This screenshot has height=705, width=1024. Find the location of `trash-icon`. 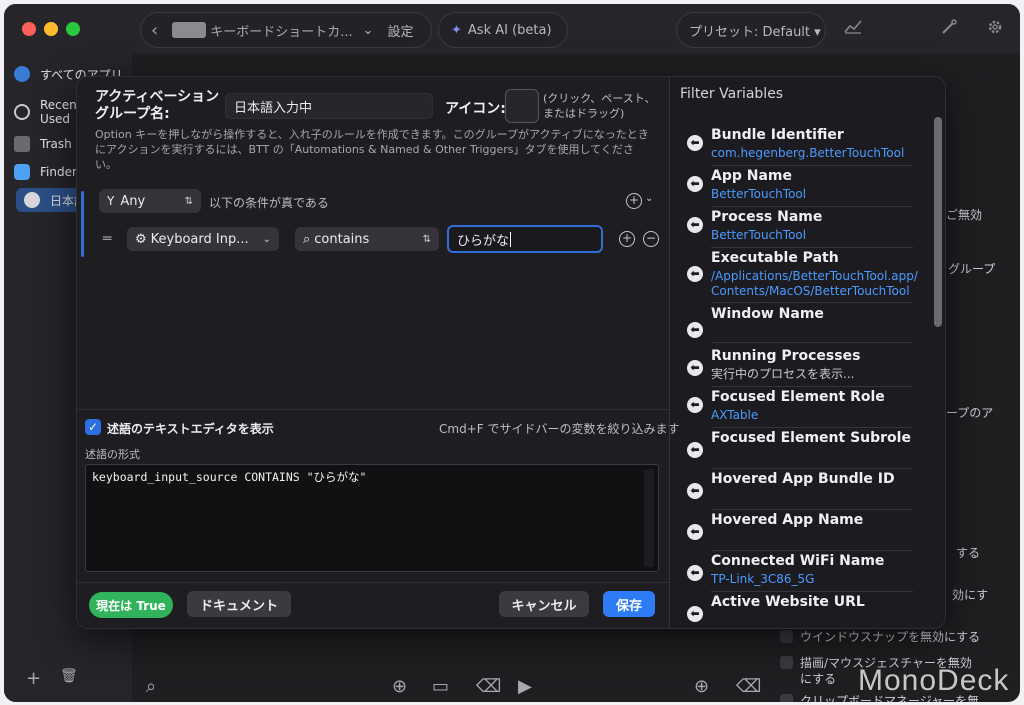

trash-icon is located at coordinates (22, 144).